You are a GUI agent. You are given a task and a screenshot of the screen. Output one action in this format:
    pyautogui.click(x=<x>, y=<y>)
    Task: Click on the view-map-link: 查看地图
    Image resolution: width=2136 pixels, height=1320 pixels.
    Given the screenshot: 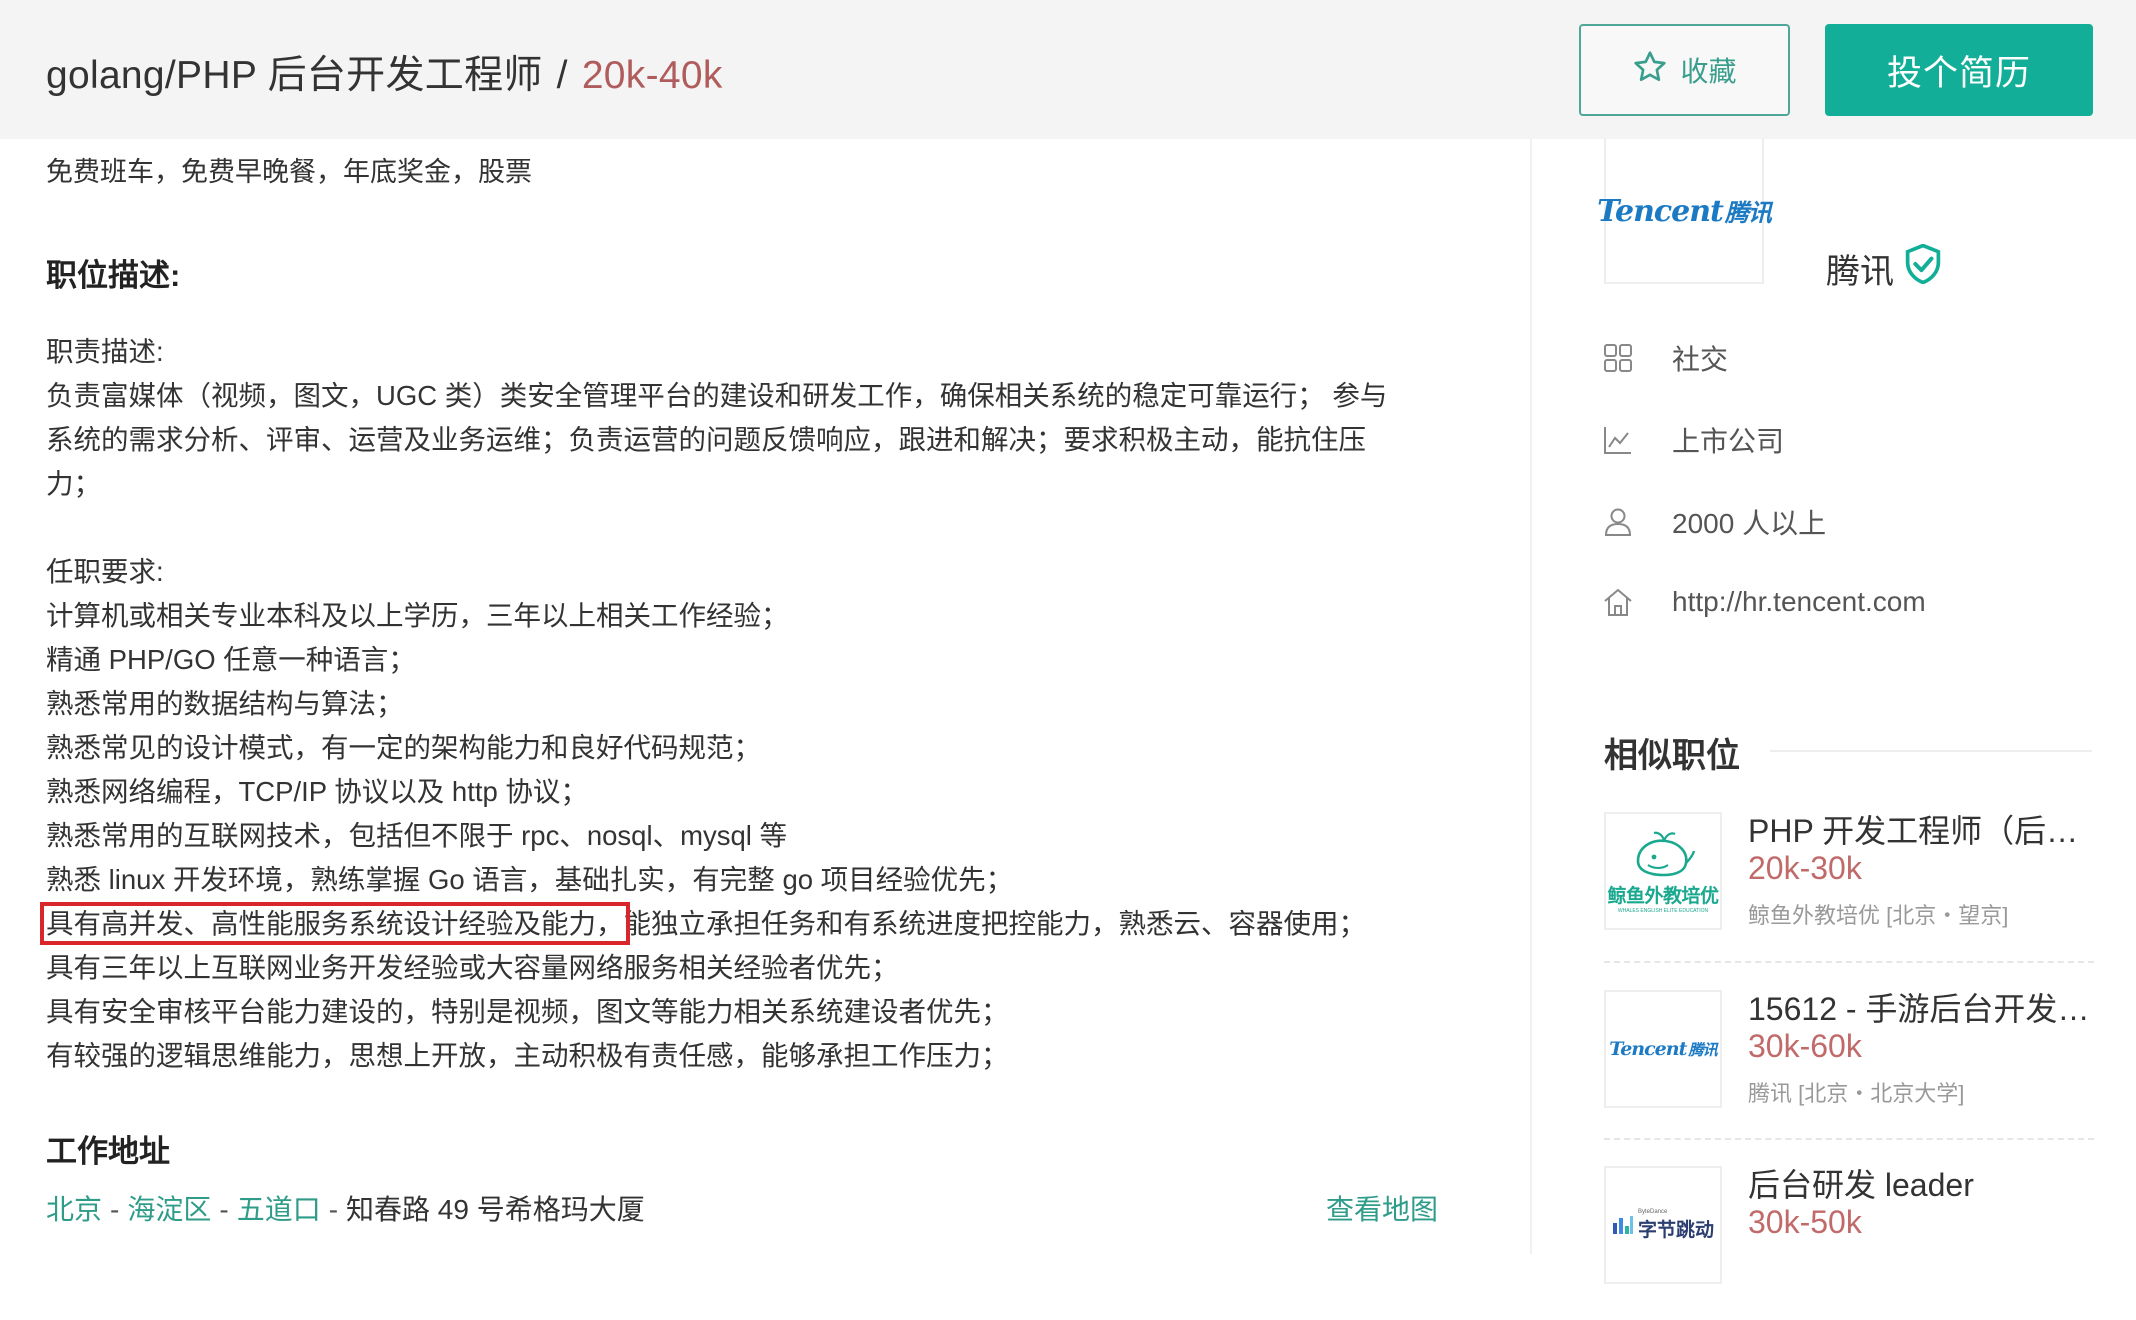 What is the action you would take?
    pyautogui.click(x=1382, y=1208)
    